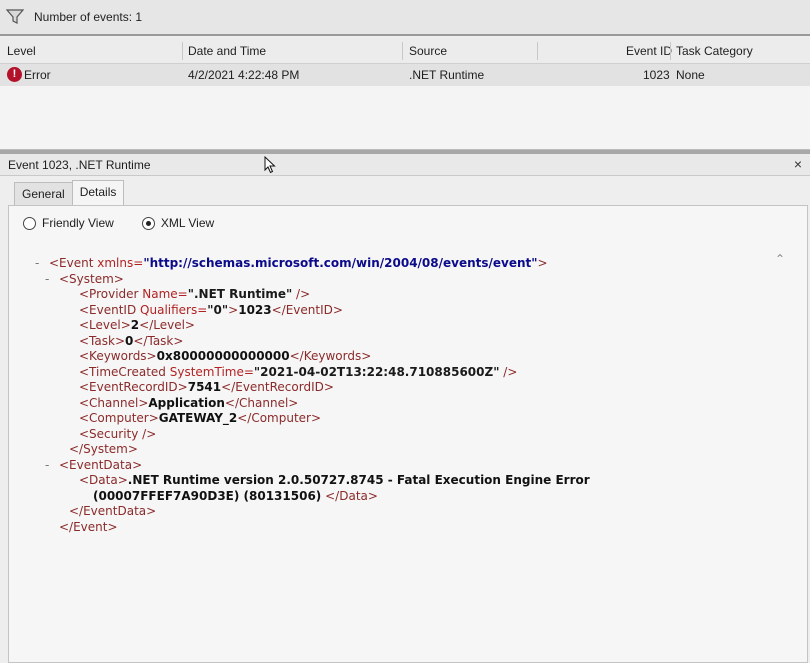 The image size is (810, 663). What do you see at coordinates (223, 356) in the screenshot?
I see `xml-value: 0x80000000000000` at bounding box center [223, 356].